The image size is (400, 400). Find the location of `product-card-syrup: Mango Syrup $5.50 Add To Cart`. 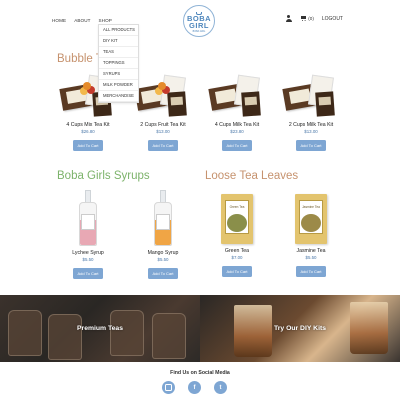

product-card-syrup: Mango Syrup $5.50 Add To Cart is located at coordinates (163, 235).